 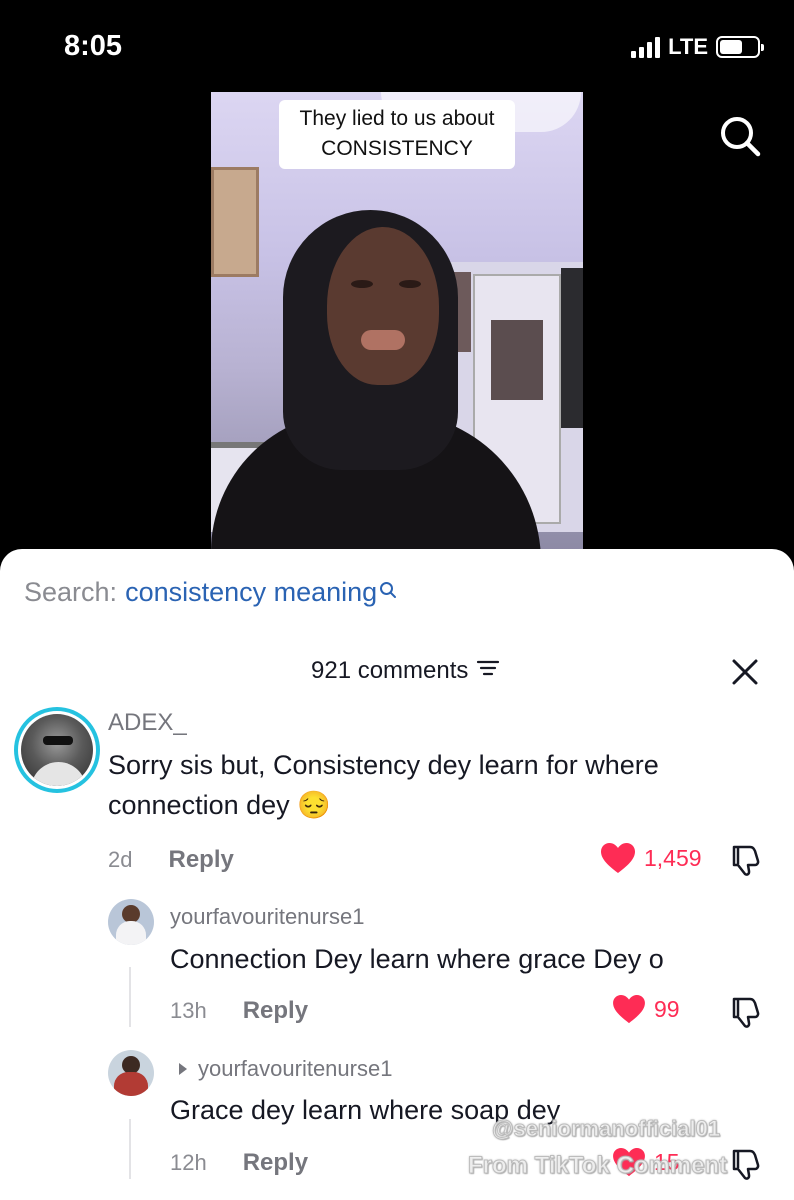 I want to click on status-indicators: LTE, so click(x=697, y=47).